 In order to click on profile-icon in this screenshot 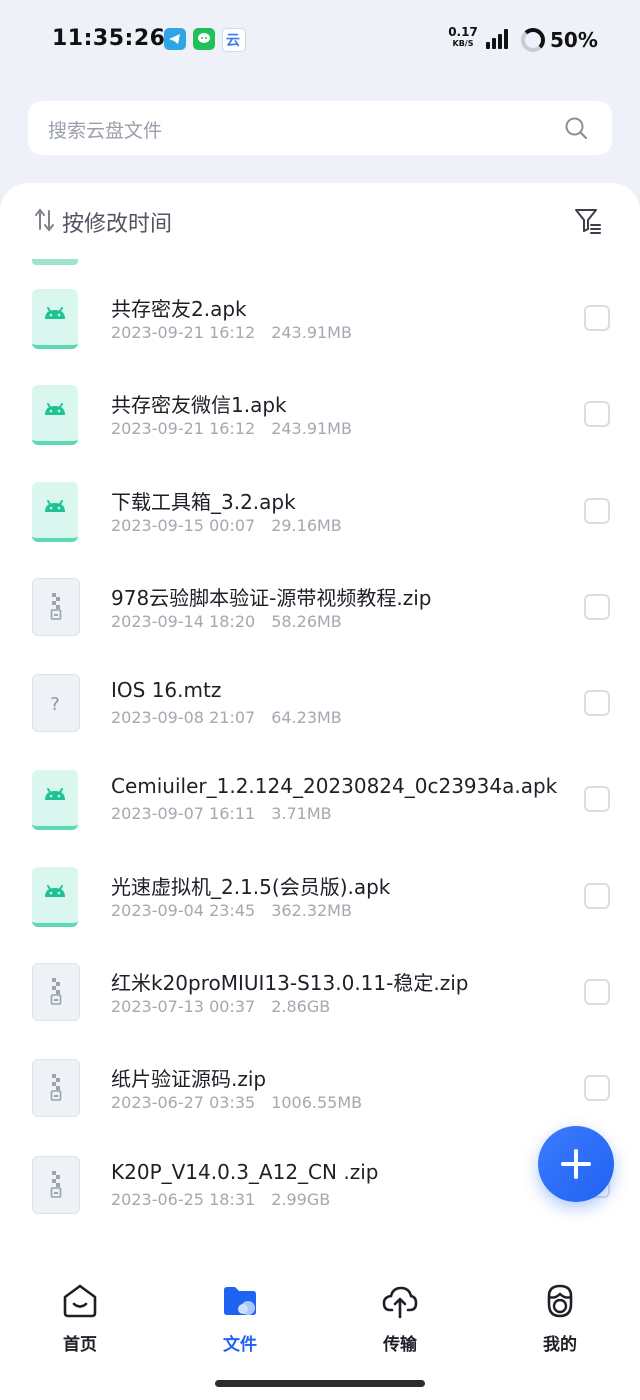, I will do `click(560, 1301)`.